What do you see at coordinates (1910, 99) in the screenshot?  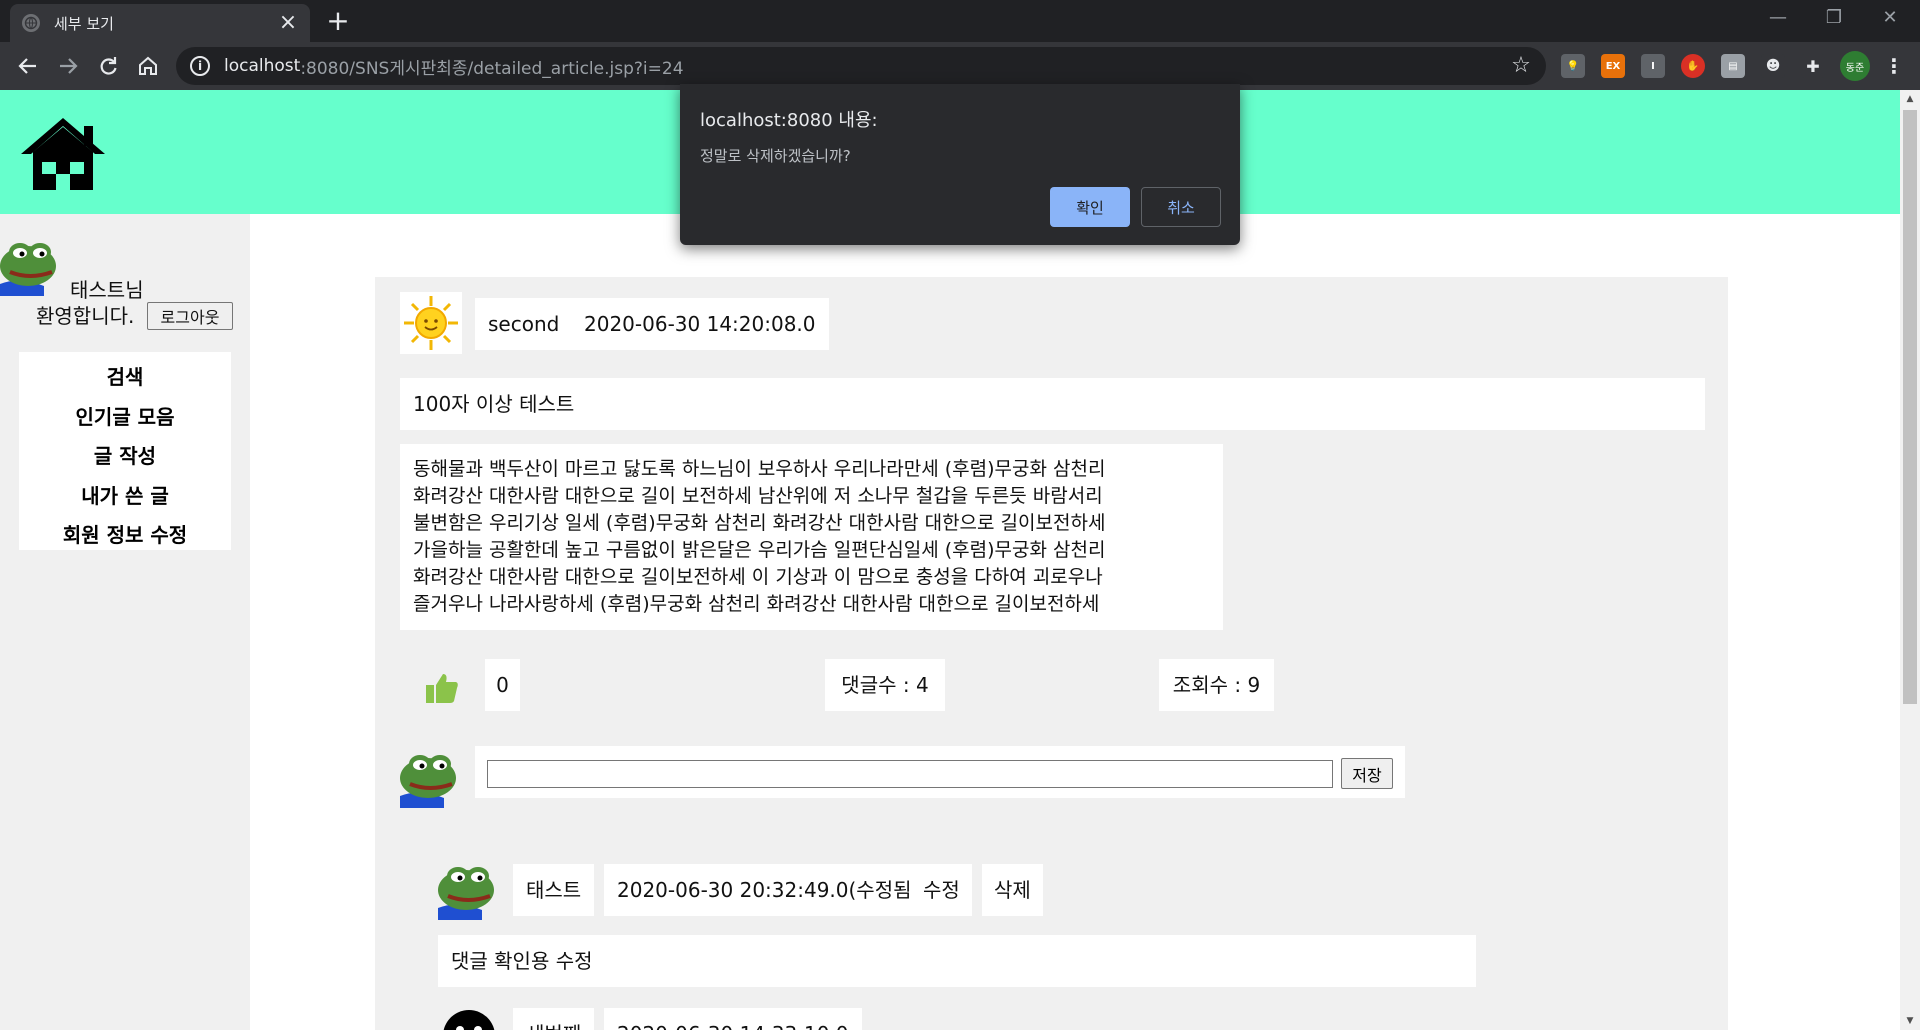 I see `scroll-up-arrow-icon: ▲` at bounding box center [1910, 99].